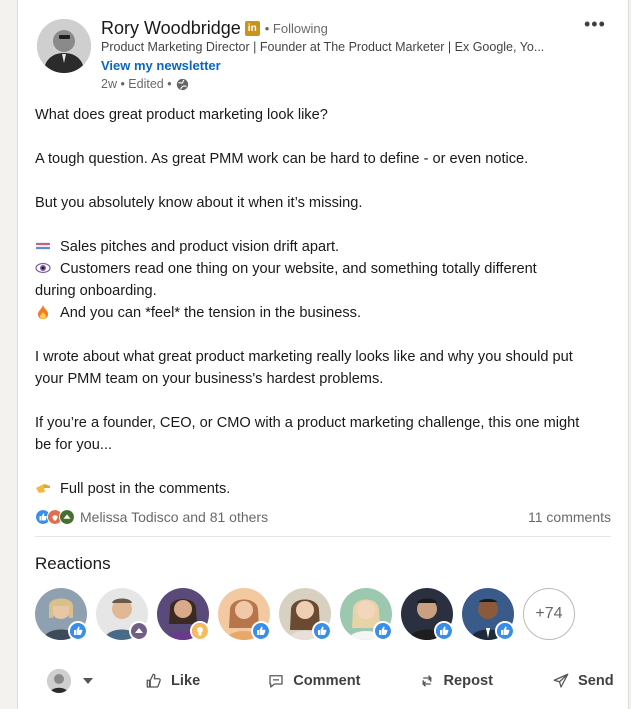 This screenshot has width=631, height=709. I want to click on linkedin-premium-icon: in, so click(252, 28).